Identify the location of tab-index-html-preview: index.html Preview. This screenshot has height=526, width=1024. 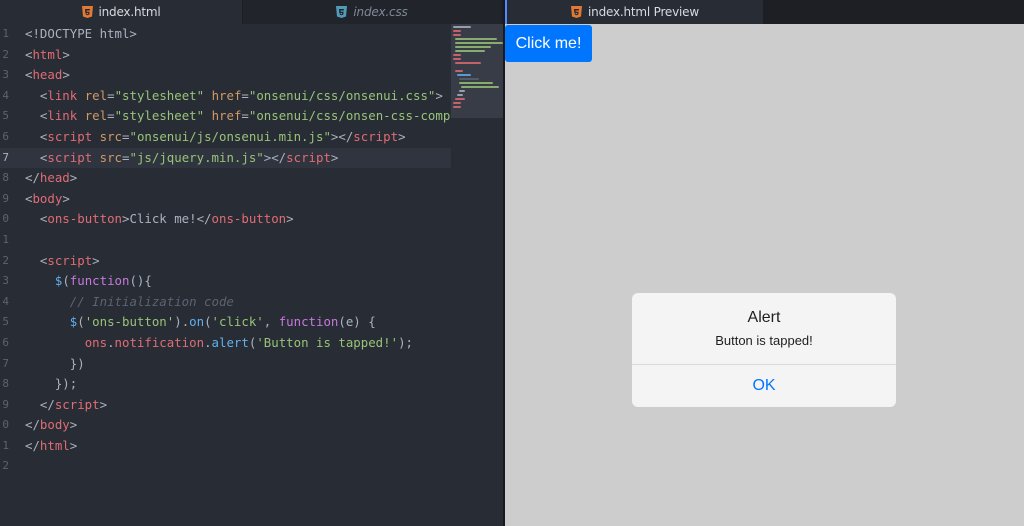
(634, 12).